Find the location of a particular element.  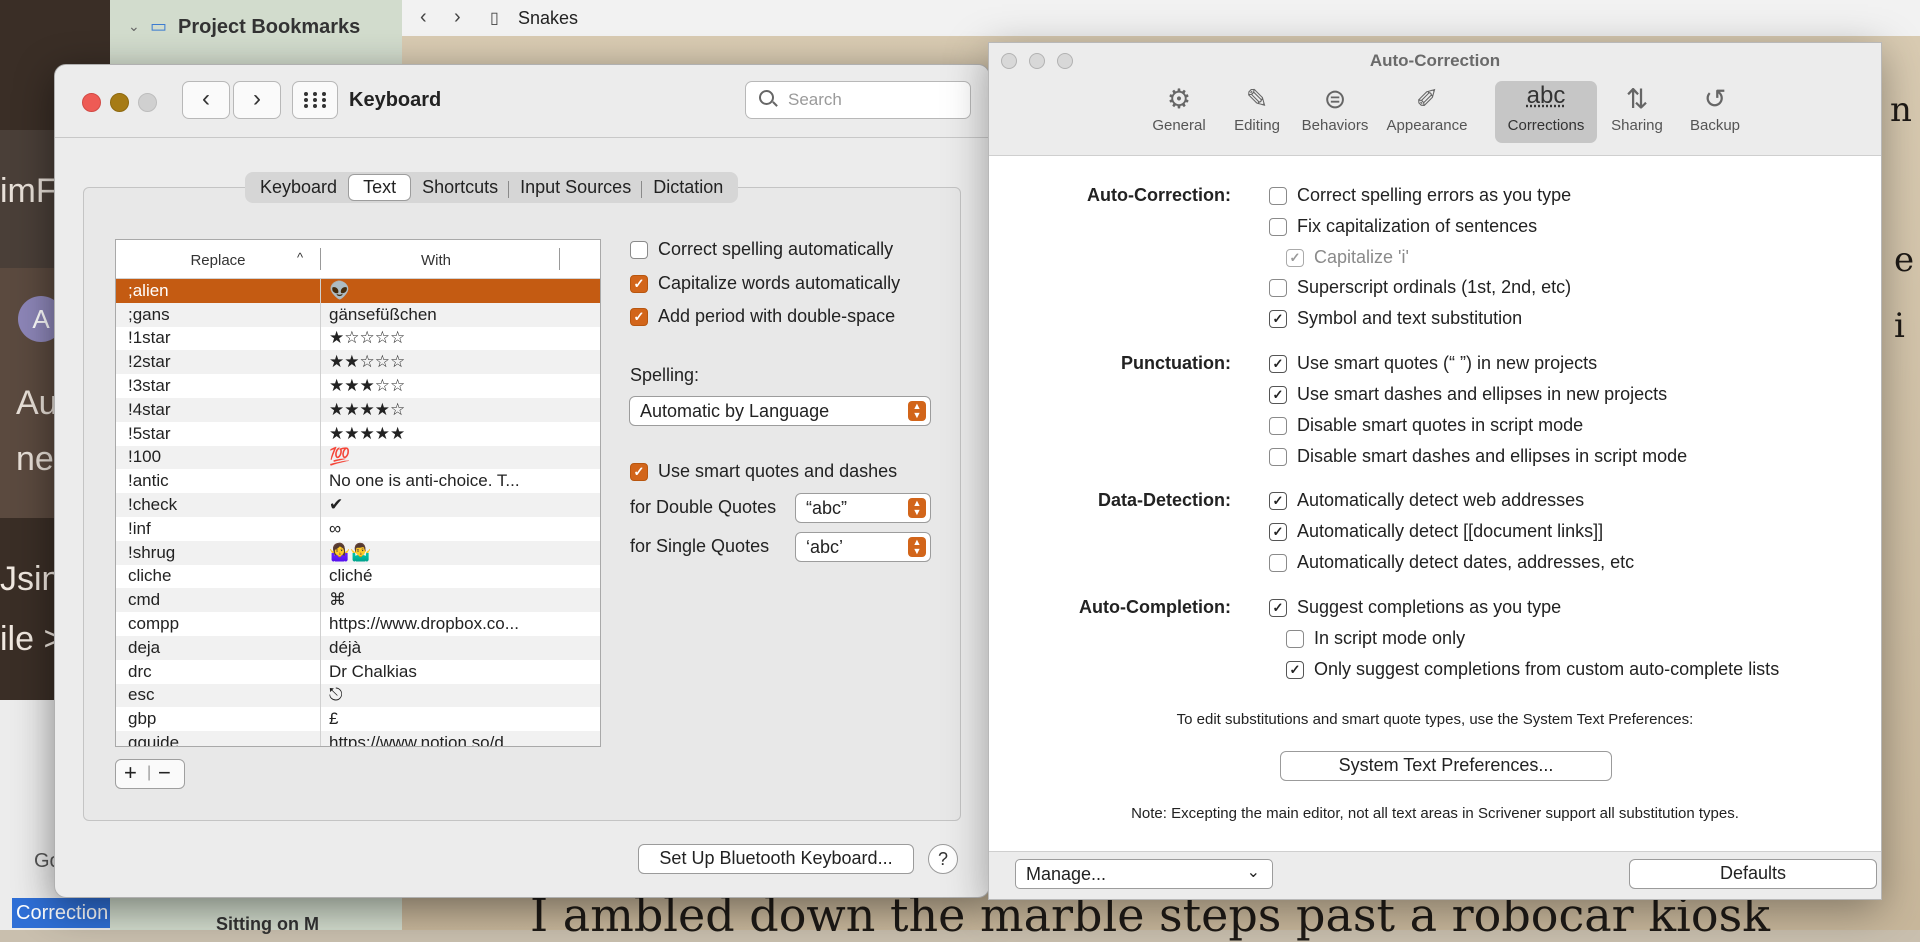

single-quotes-popup: ‘abc’ ▲ ▼ is located at coordinates (863, 547).